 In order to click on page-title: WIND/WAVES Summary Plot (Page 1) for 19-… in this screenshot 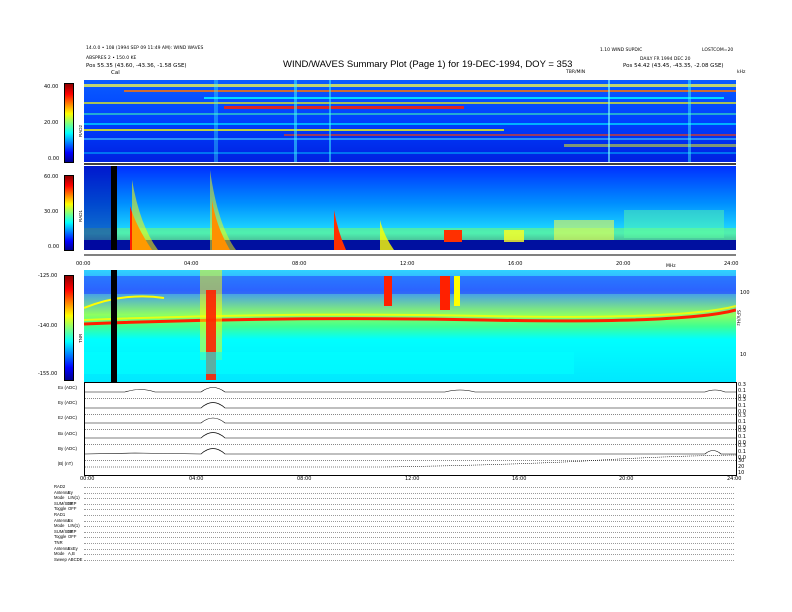, I will do `click(428, 64)`.